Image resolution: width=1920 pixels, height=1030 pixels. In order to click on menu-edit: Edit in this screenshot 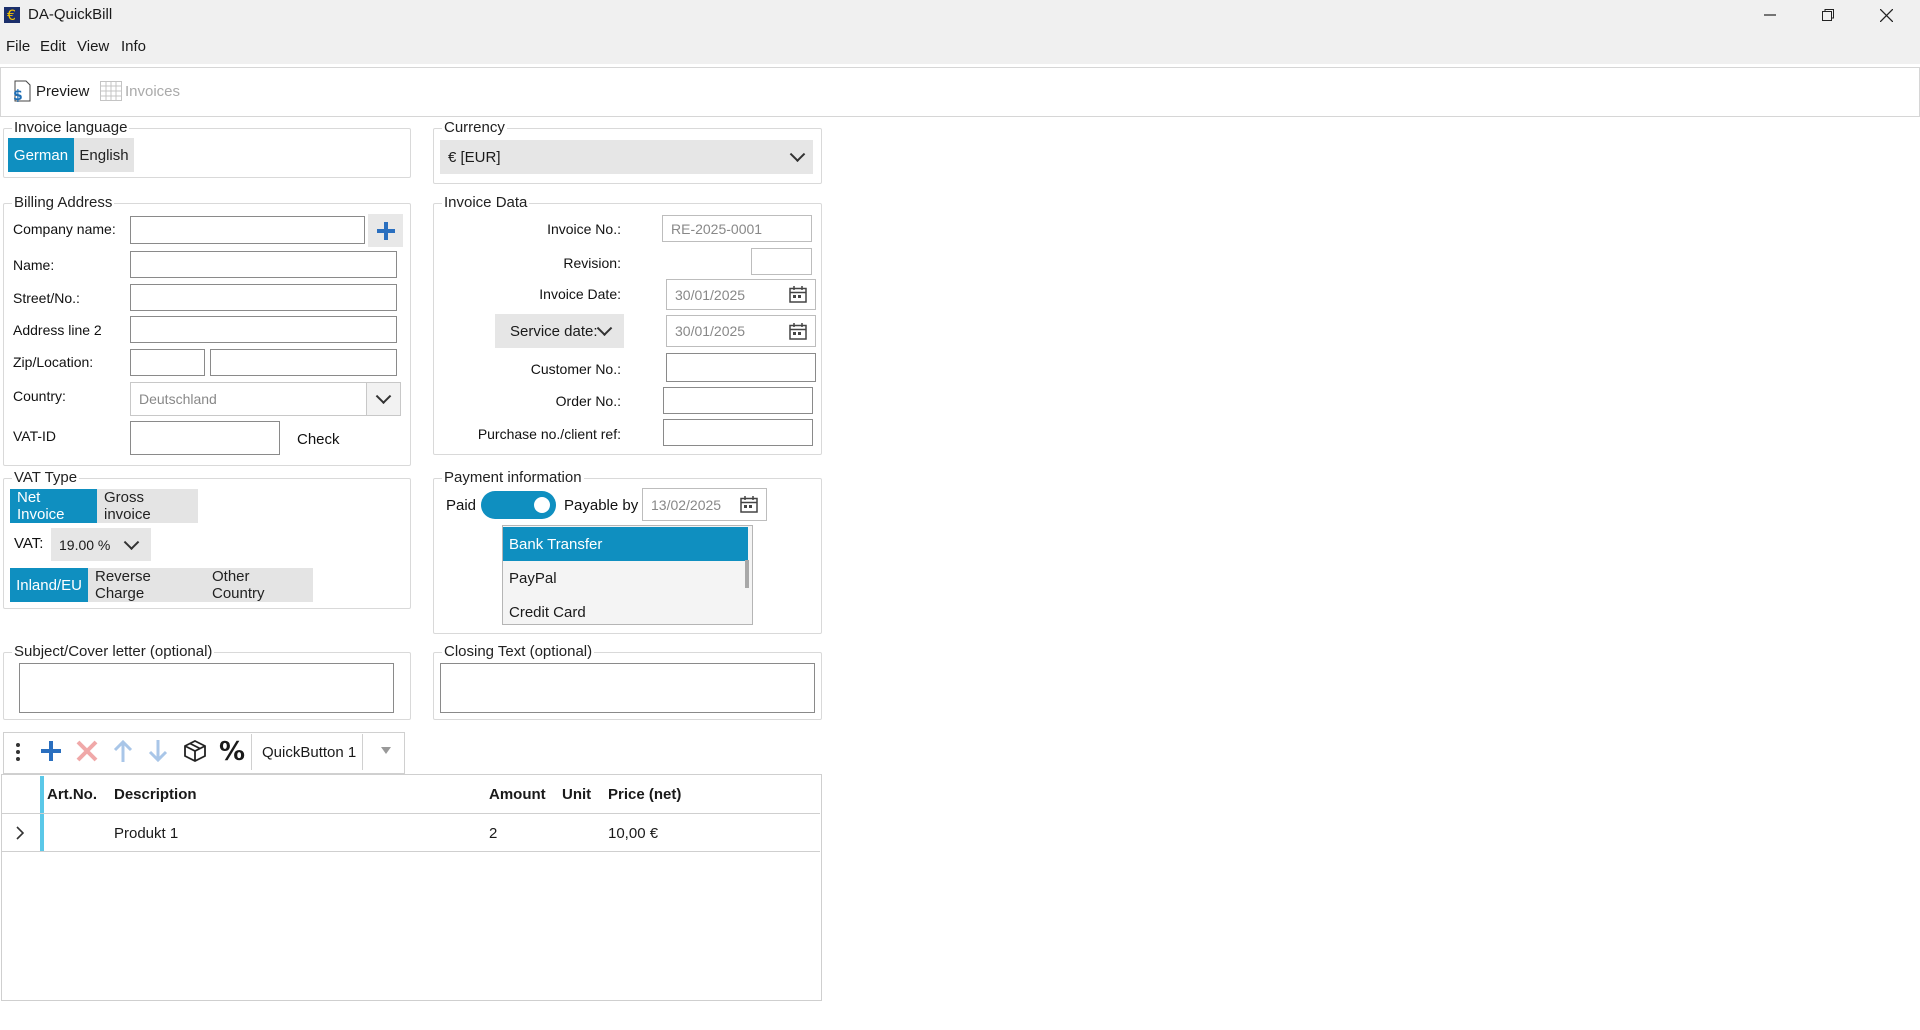, I will do `click(53, 46)`.